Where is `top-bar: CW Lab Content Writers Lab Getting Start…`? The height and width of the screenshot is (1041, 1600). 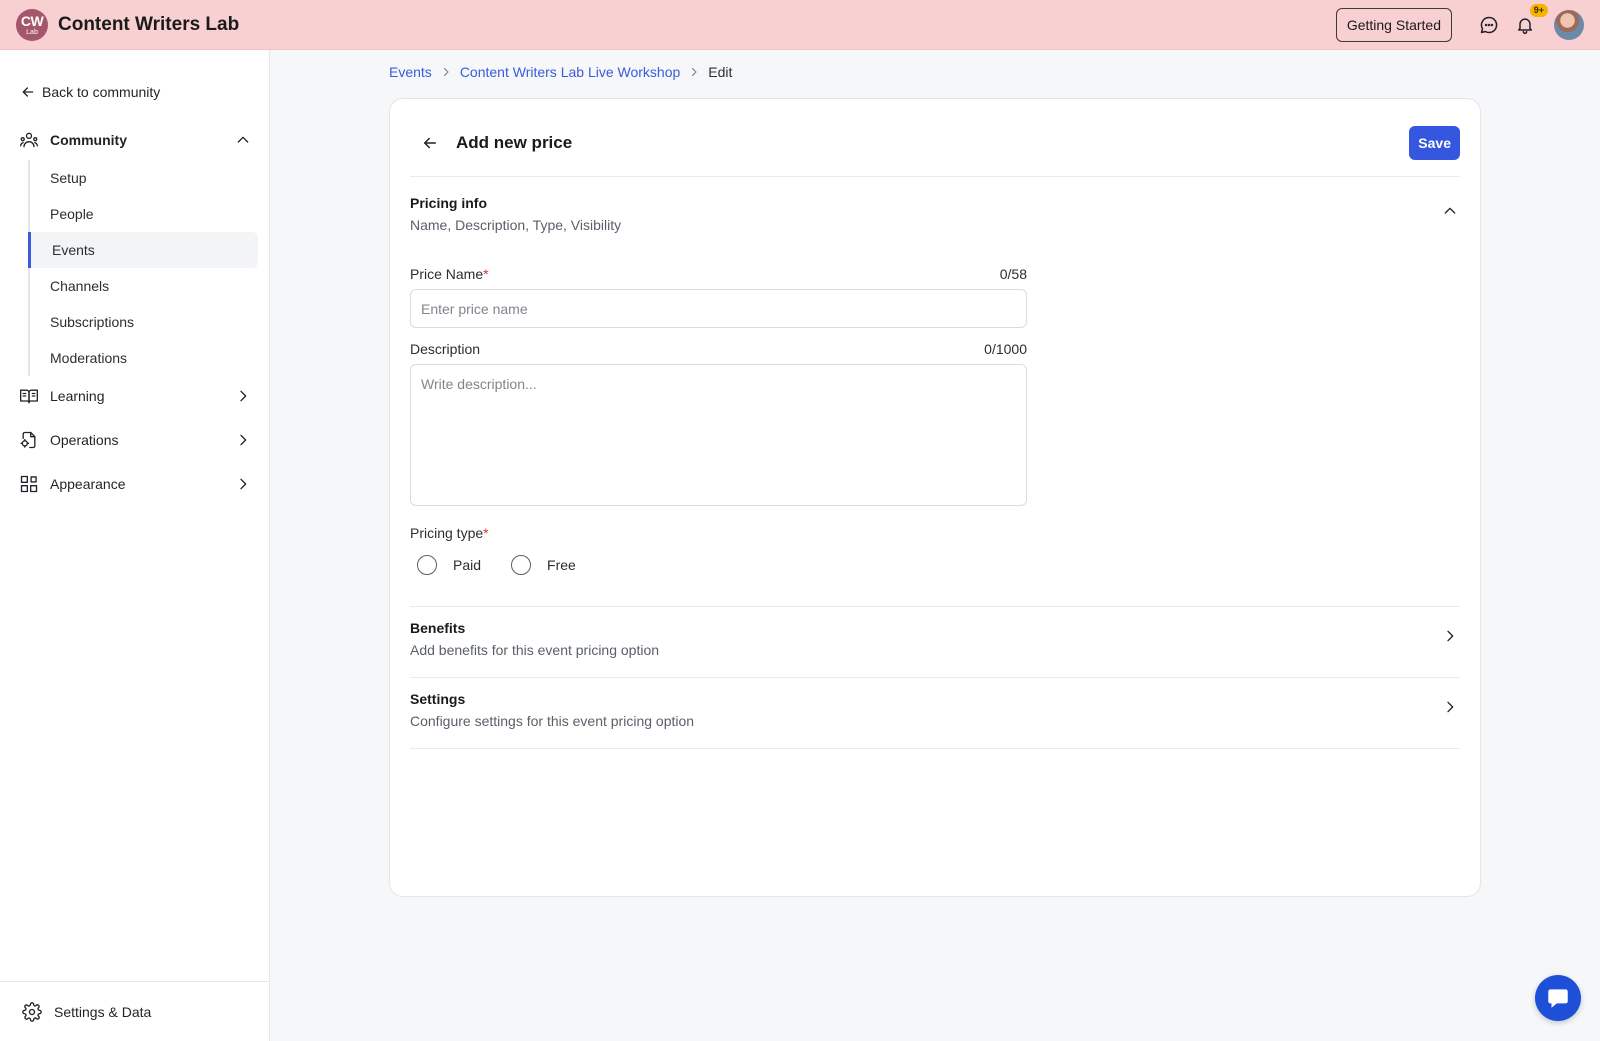 top-bar: CW Lab Content Writers Lab Getting Start… is located at coordinates (800, 25).